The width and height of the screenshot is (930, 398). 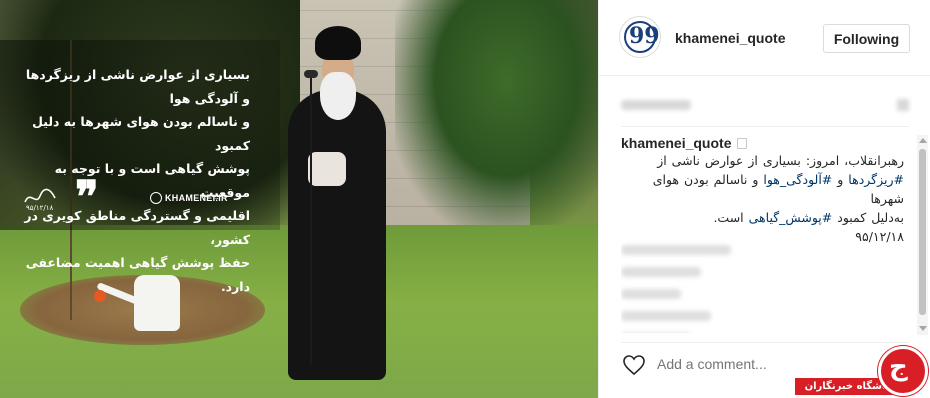 I want to click on heart-icon, so click(x=634, y=365).